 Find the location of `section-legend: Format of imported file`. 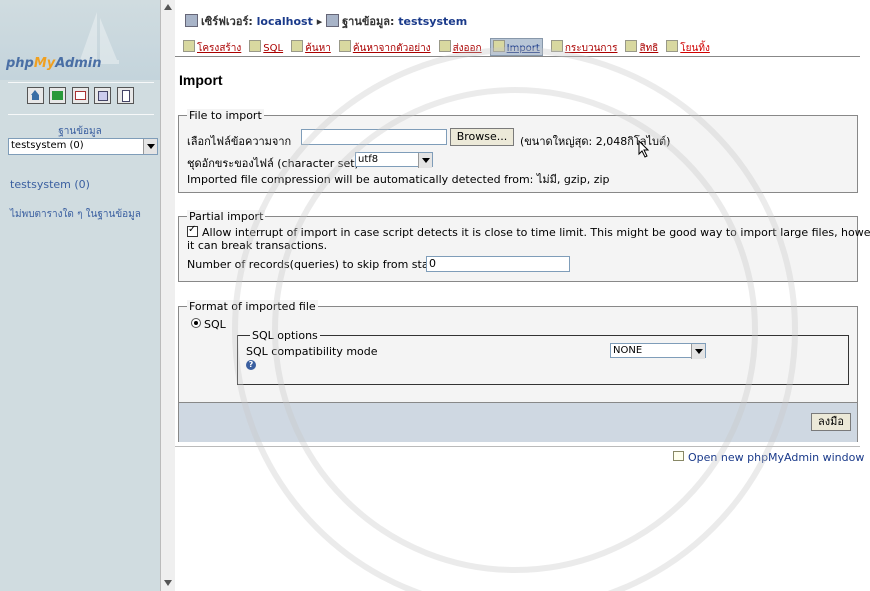

section-legend: Format of imported file is located at coordinates (252, 306).